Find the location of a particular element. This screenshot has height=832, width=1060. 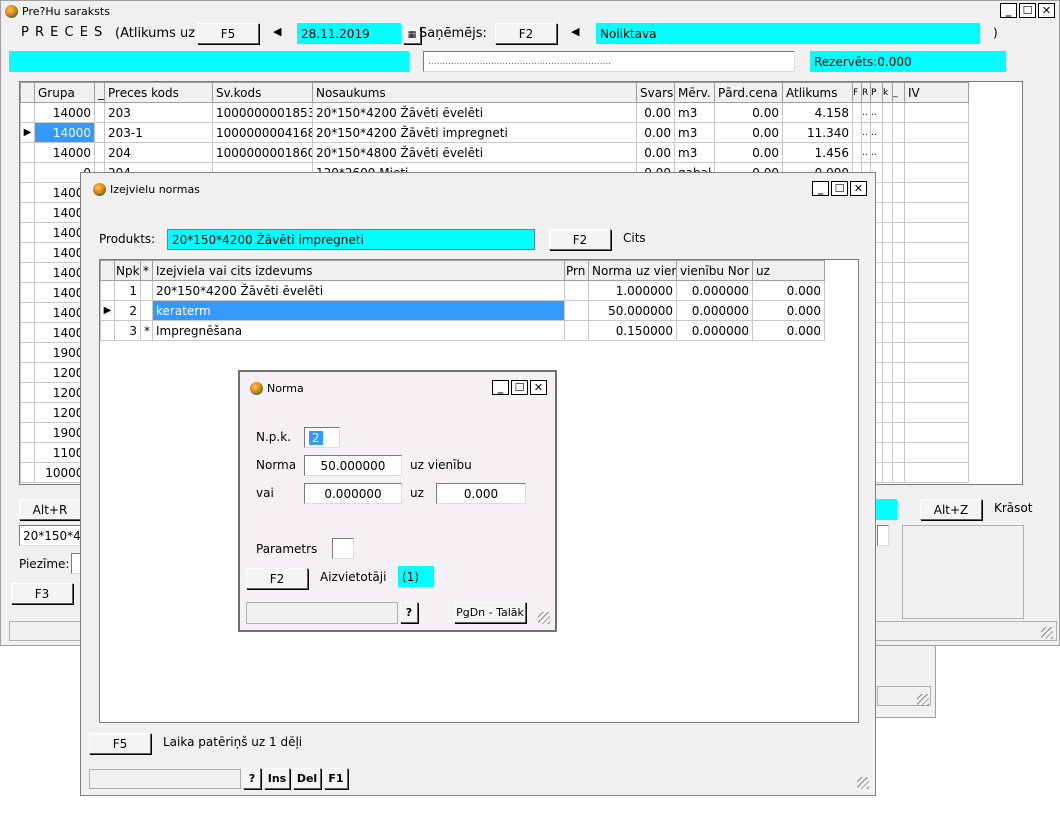

receiver-label: Saņēmējs: is located at coordinates (453, 33).